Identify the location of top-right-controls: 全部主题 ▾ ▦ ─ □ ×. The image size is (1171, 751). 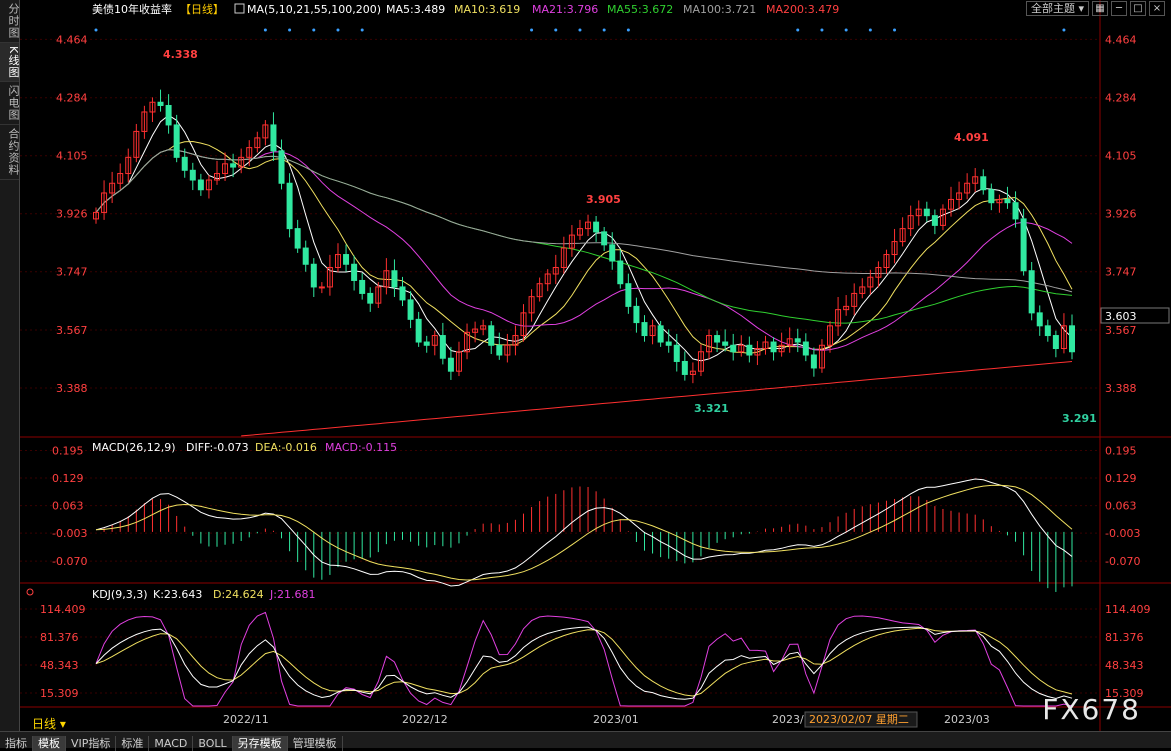
(1095, 8).